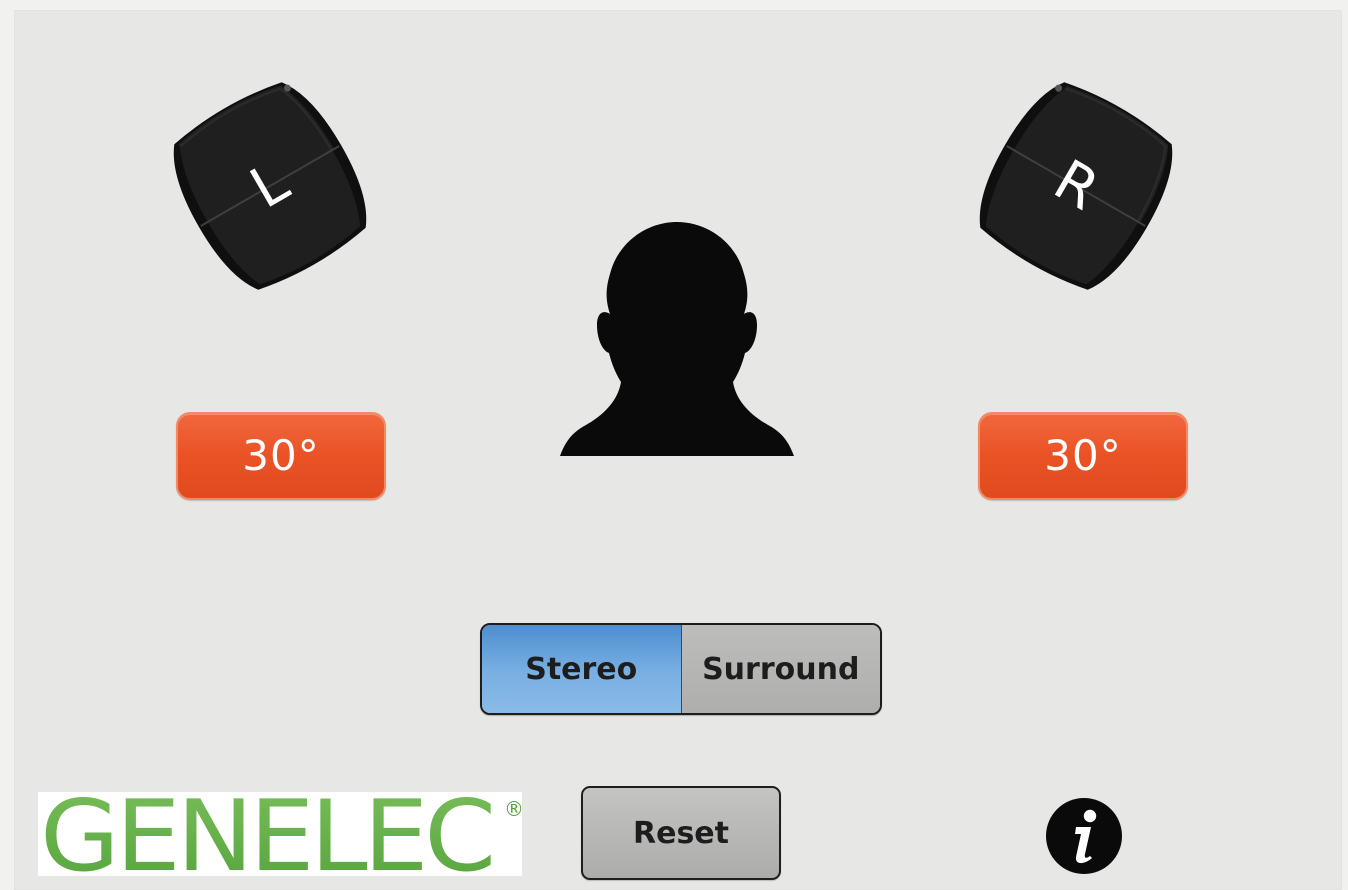  I want to click on right-speaker-icon: R, so click(1076, 186).